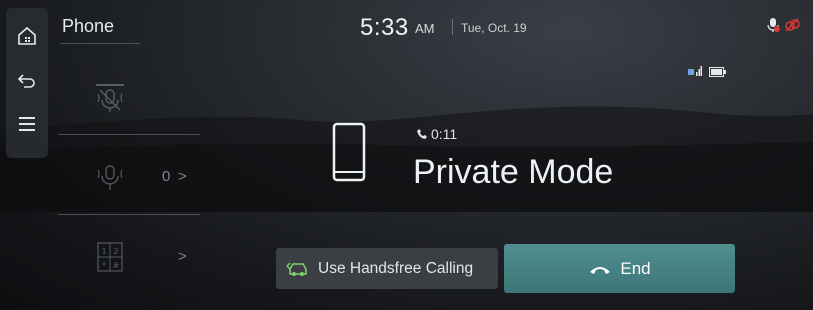 This screenshot has width=813, height=310. Describe the element at coordinates (129, 178) in the screenshot. I see `list-item-mic-volume: 0 >` at that location.